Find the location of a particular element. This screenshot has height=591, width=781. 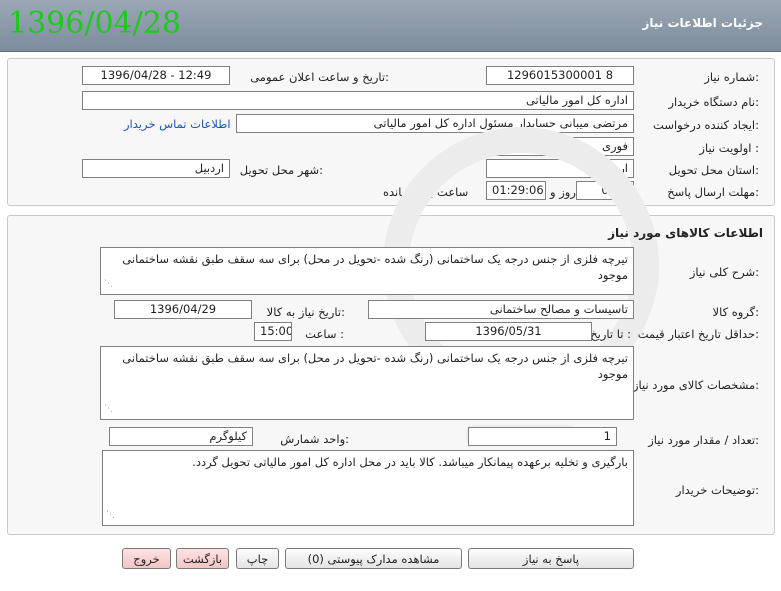

priority-field: فوری is located at coordinates (560, 146).